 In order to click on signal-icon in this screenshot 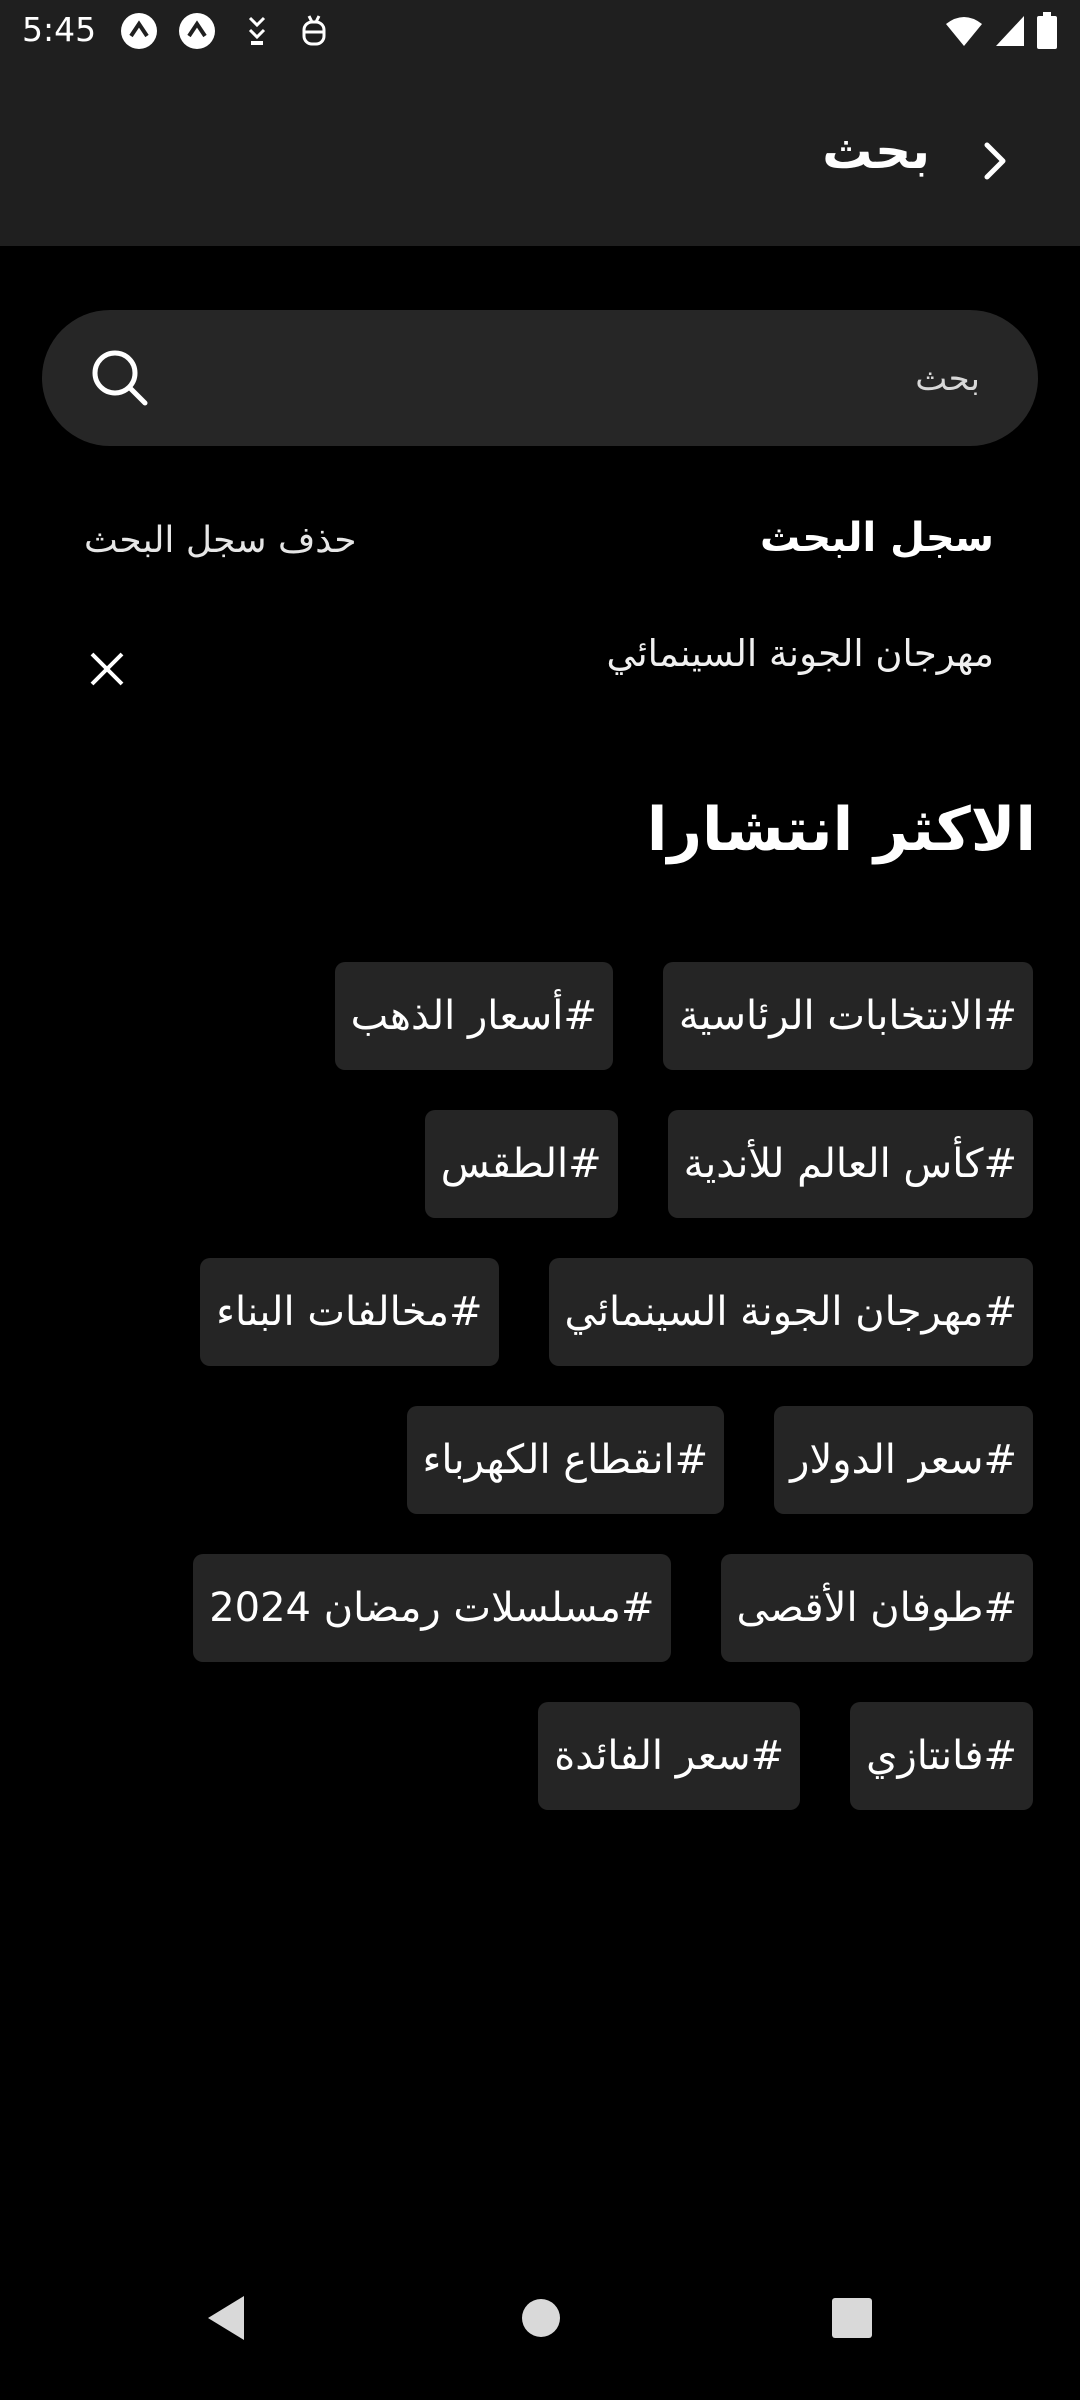, I will do `click(1010, 33)`.